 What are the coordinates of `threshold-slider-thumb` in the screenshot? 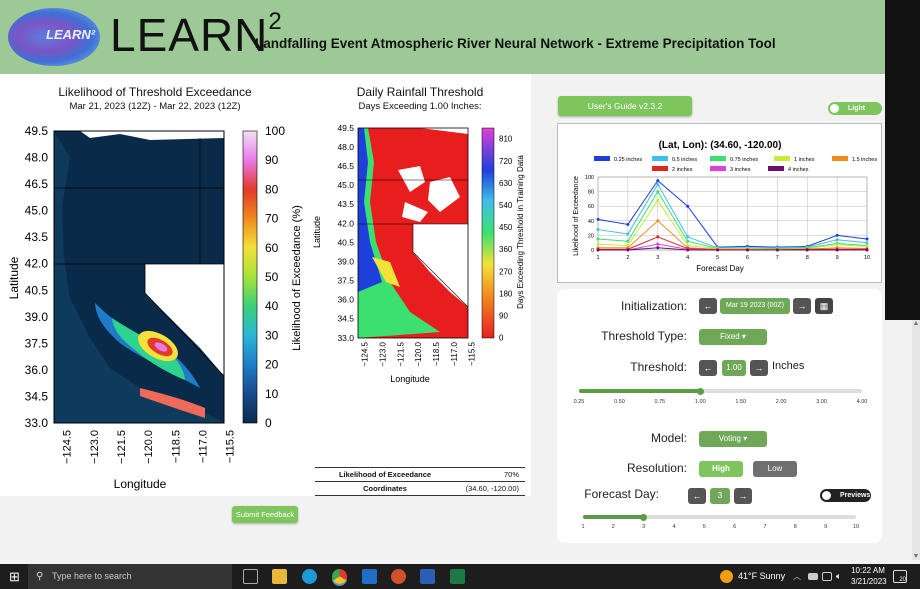 It's located at (700, 391).